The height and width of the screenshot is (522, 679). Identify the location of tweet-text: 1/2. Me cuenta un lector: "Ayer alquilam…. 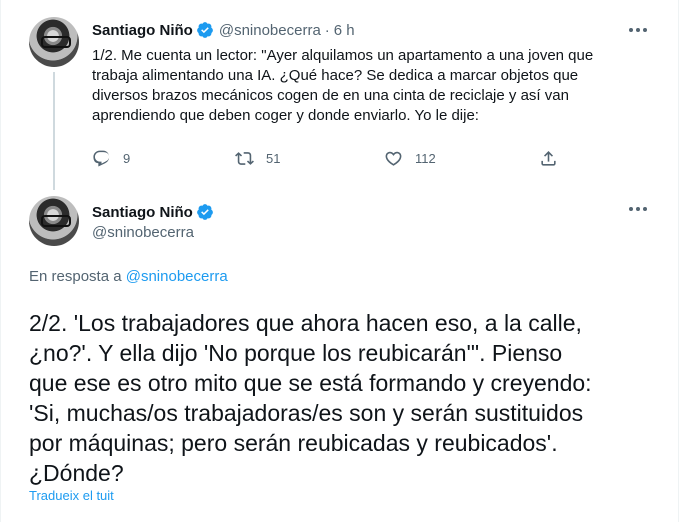
(372, 86).